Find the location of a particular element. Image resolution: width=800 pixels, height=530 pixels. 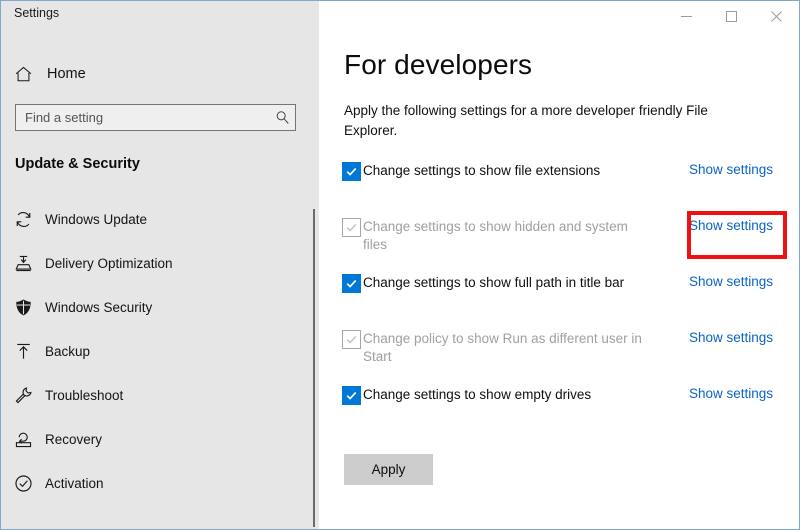

show-settings-link-hidden-and-system-files: Show settings is located at coordinates (744, 225).